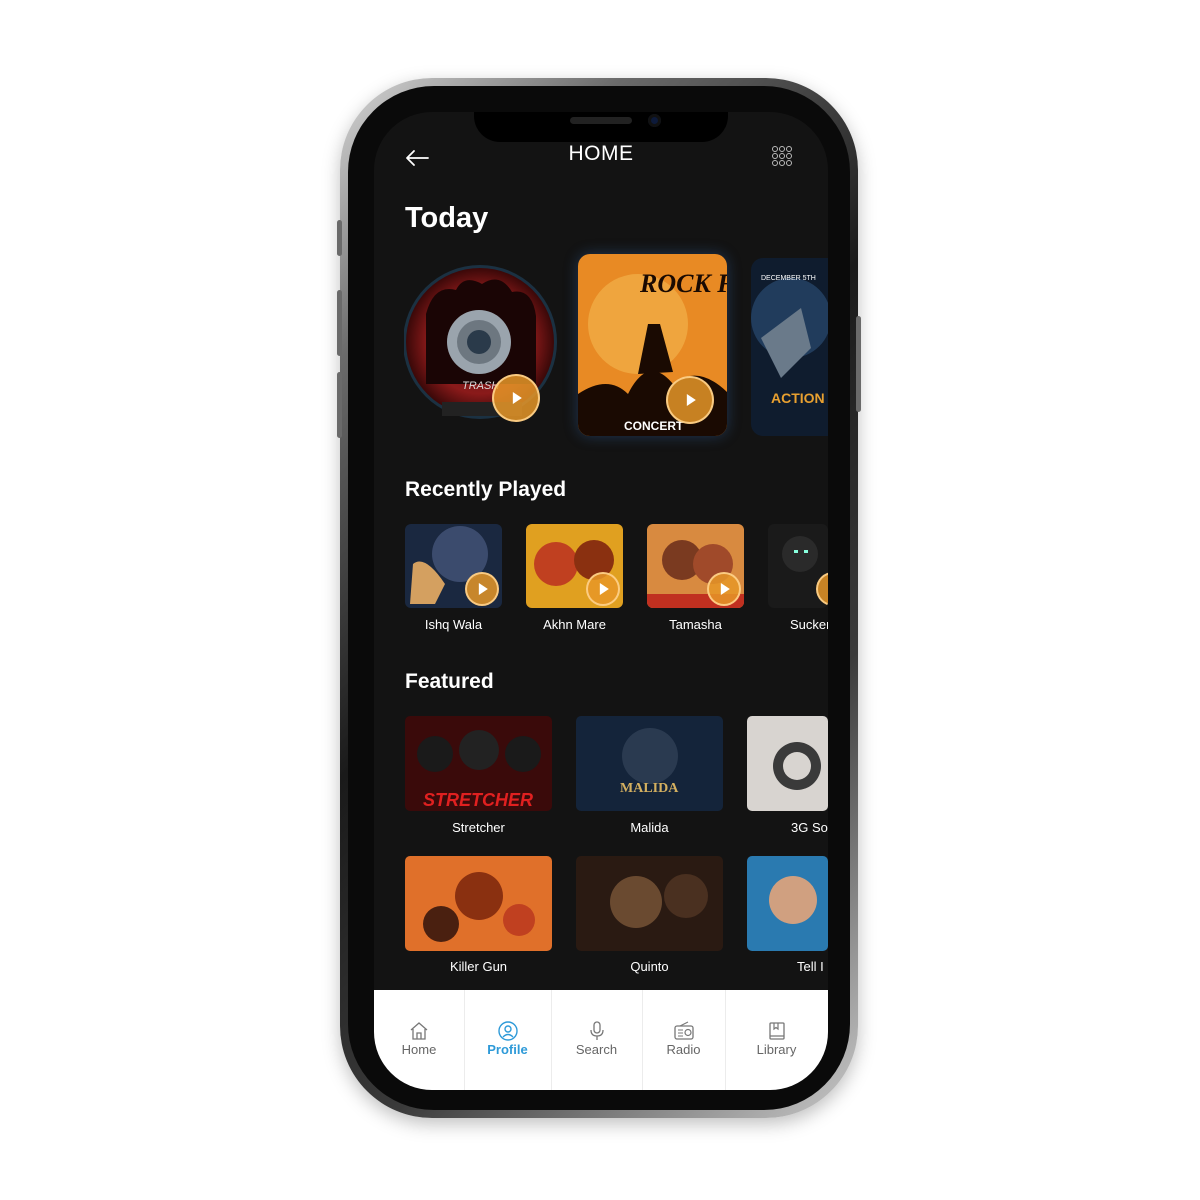 The image size is (1200, 1200). What do you see at coordinates (649, 788) in the screenshot?
I see `malida-art-text: MALIDA` at bounding box center [649, 788].